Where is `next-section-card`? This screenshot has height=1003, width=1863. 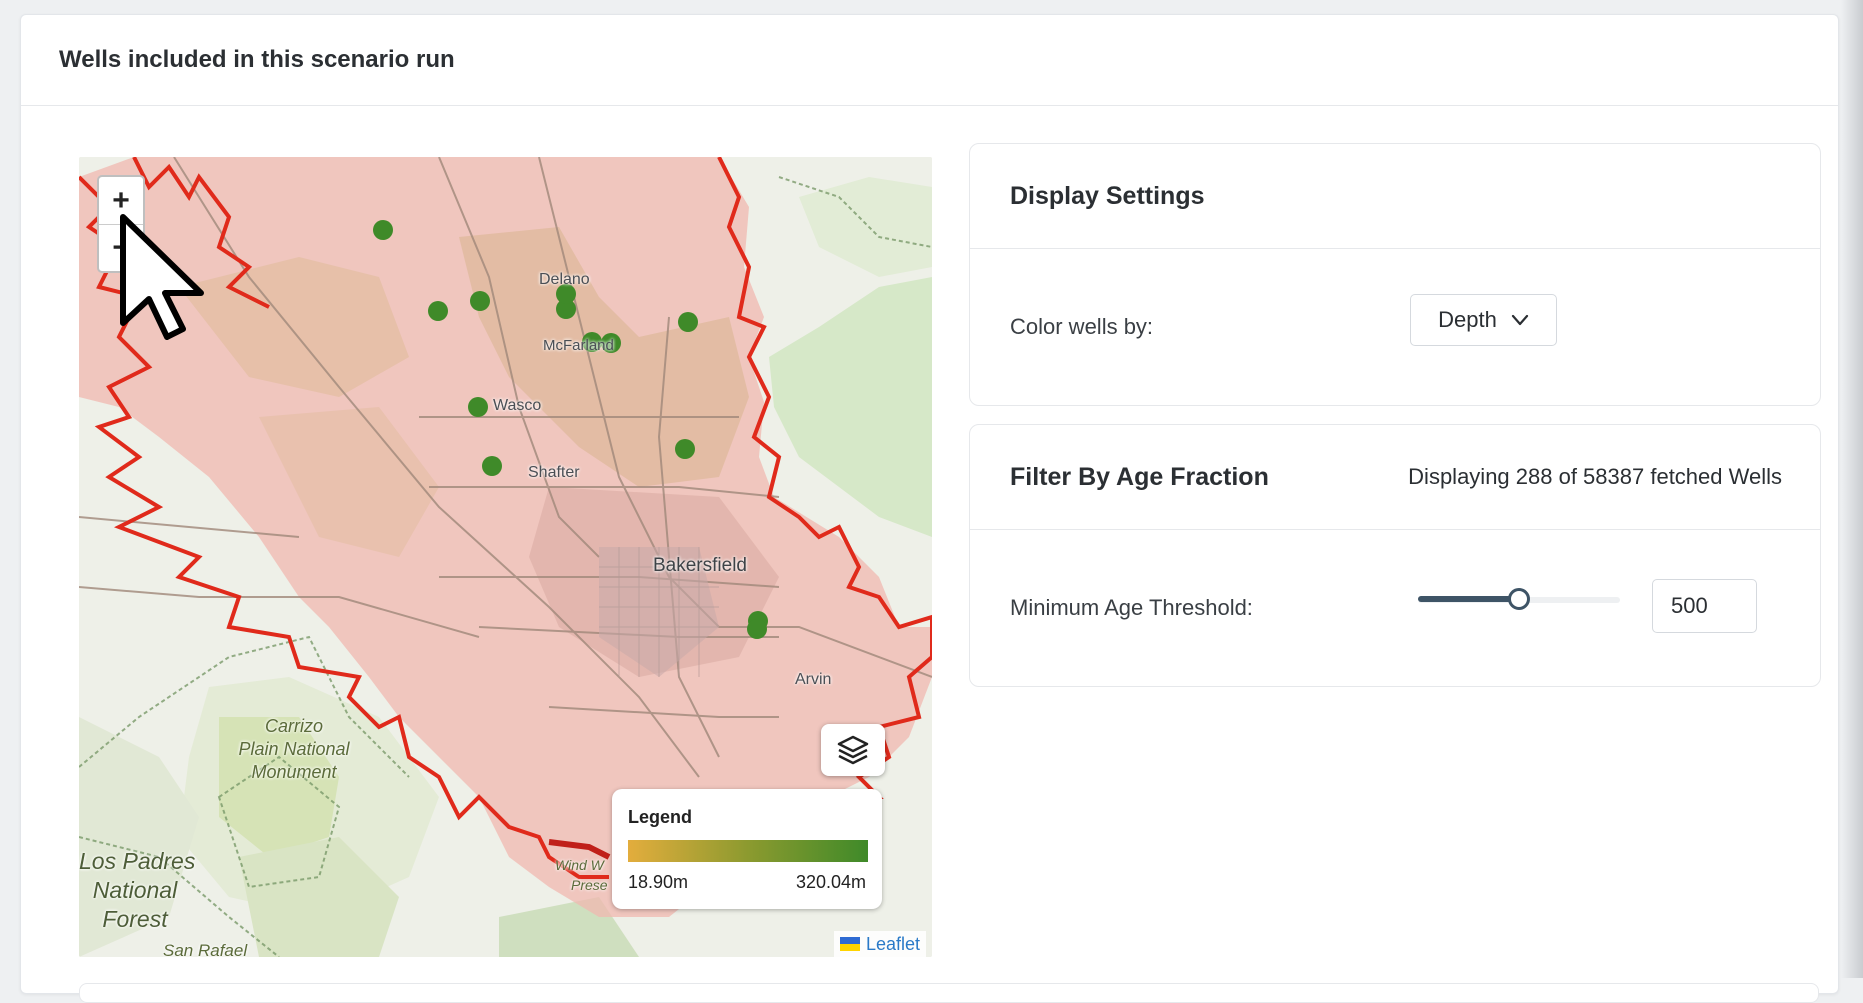 next-section-card is located at coordinates (949, 993).